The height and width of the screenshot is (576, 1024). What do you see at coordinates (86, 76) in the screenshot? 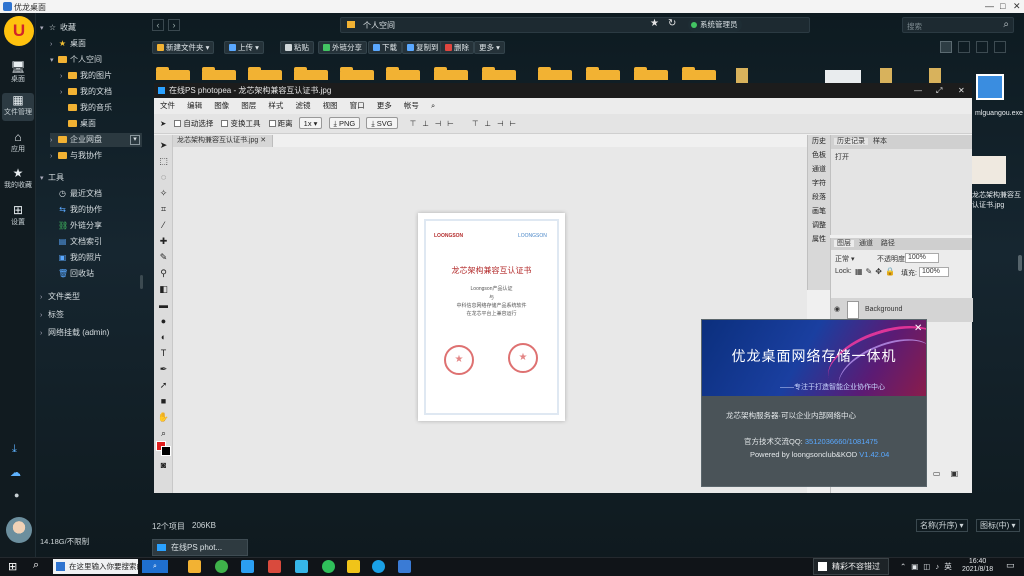
I see `tree-item-my-pictures: › 我的图片` at bounding box center [86, 76].